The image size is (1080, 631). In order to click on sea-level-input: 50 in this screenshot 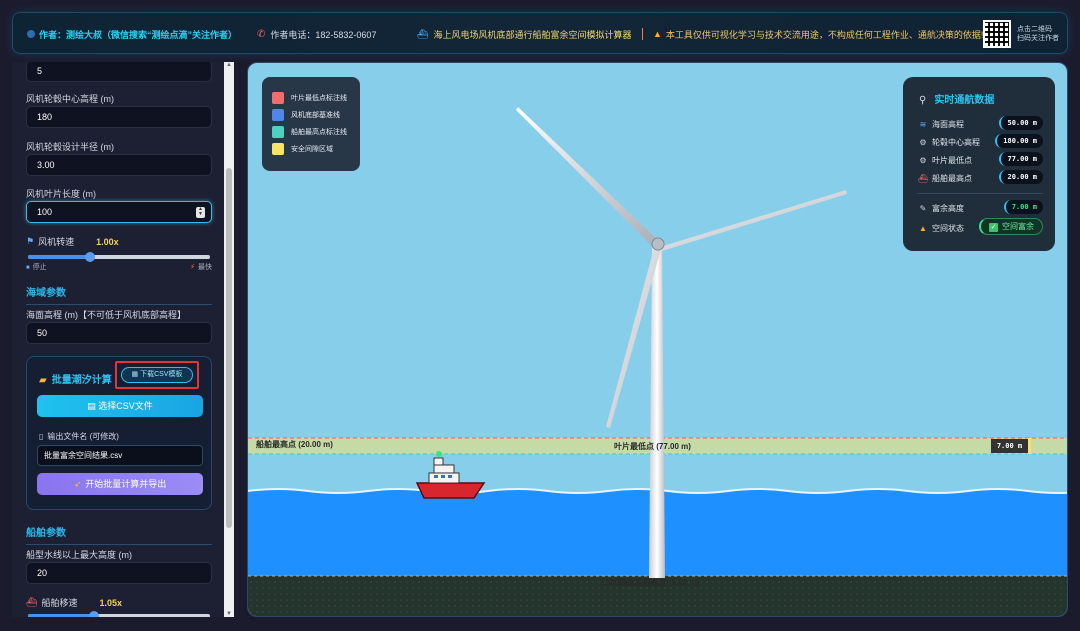, I will do `click(119, 333)`.